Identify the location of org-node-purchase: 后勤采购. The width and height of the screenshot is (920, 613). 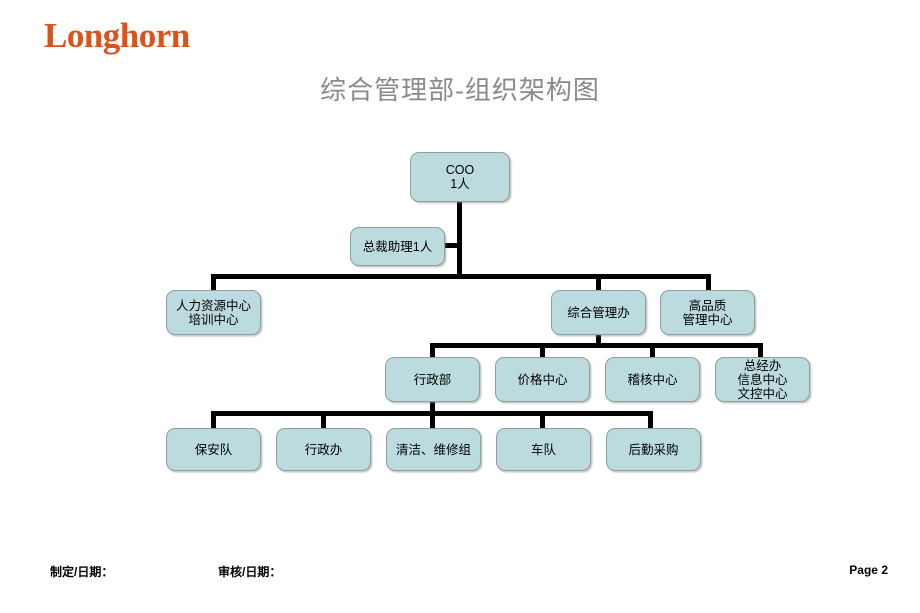
(653, 449).